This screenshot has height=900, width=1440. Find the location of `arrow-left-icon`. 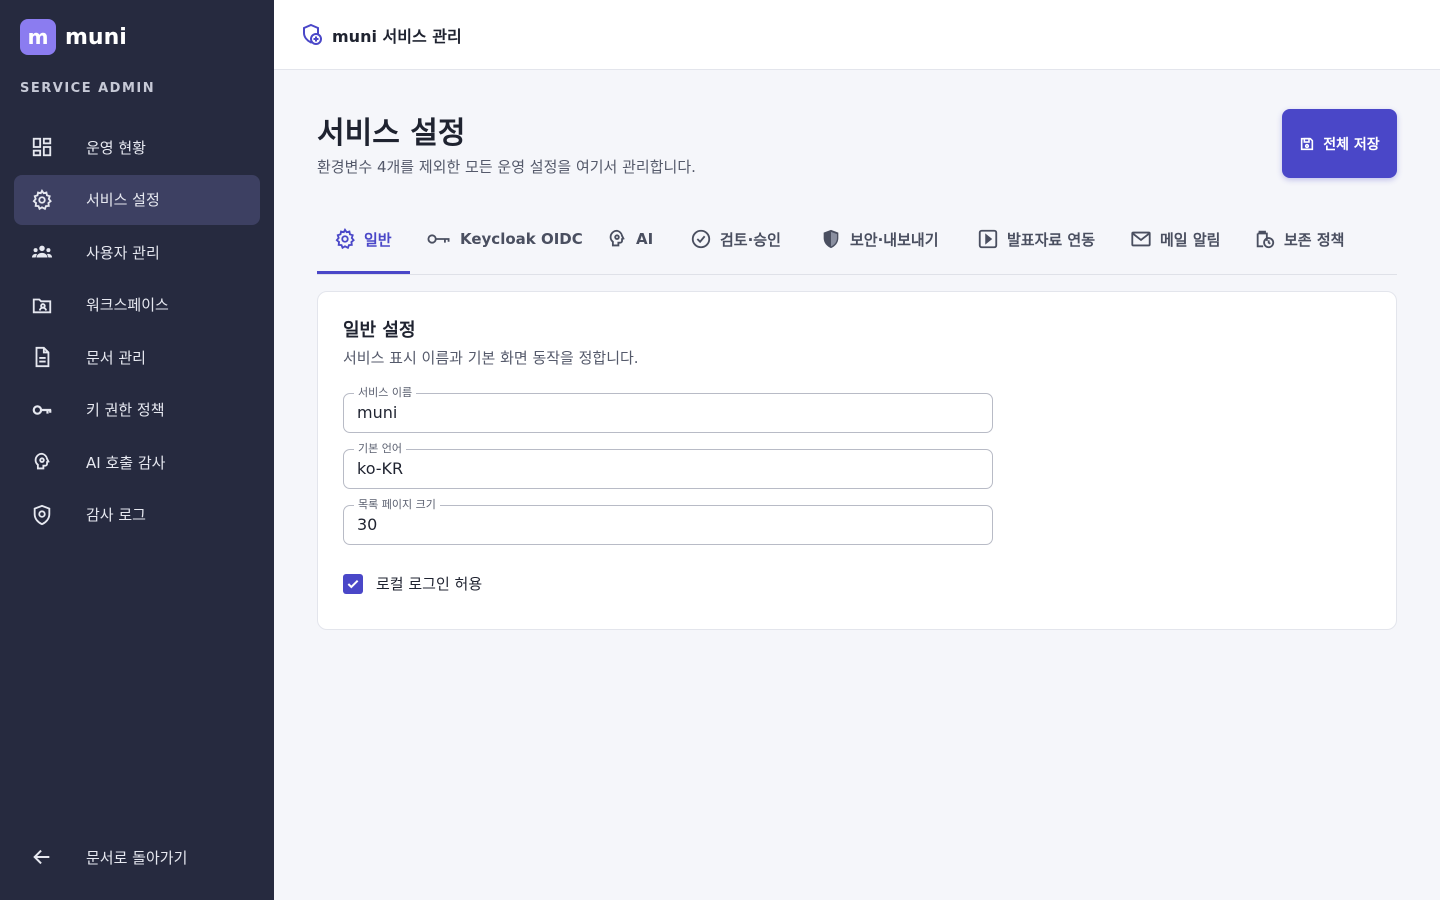

arrow-left-icon is located at coordinates (42, 857).